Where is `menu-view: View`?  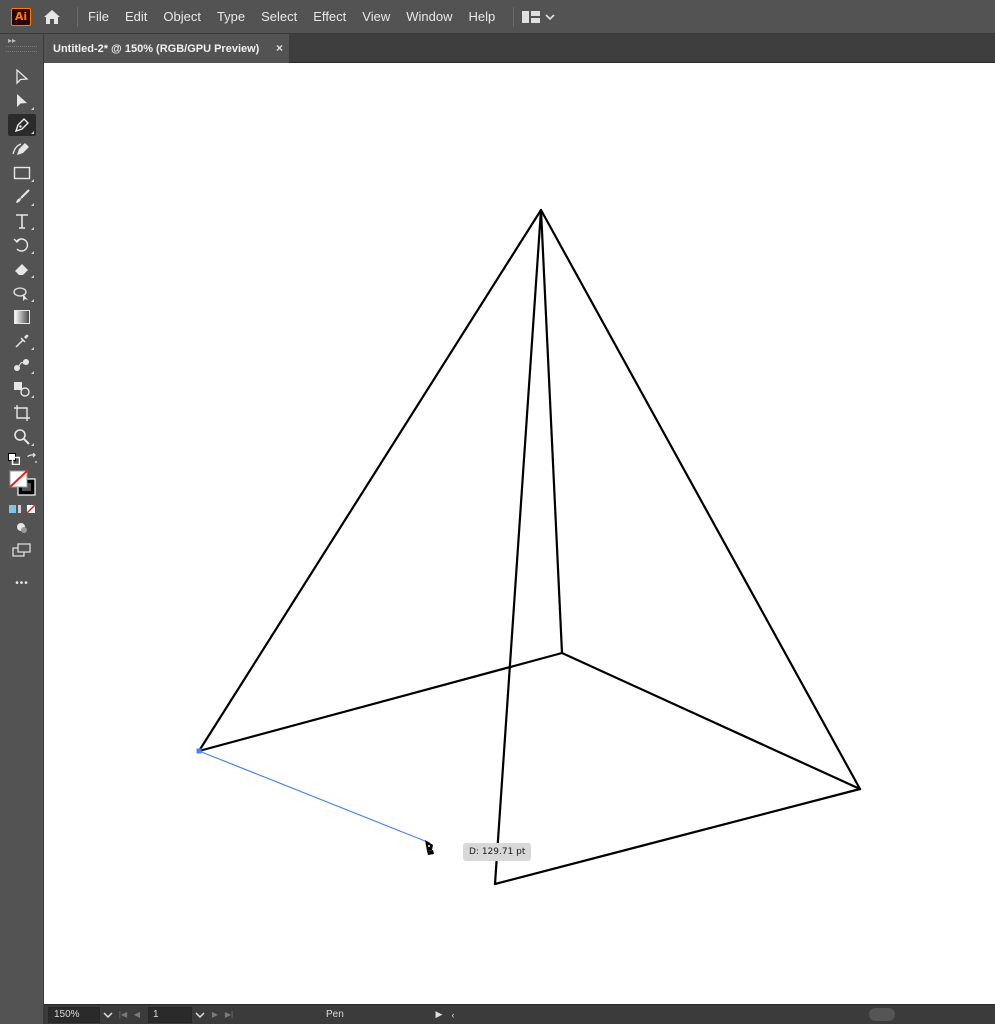 menu-view: View is located at coordinates (376, 17).